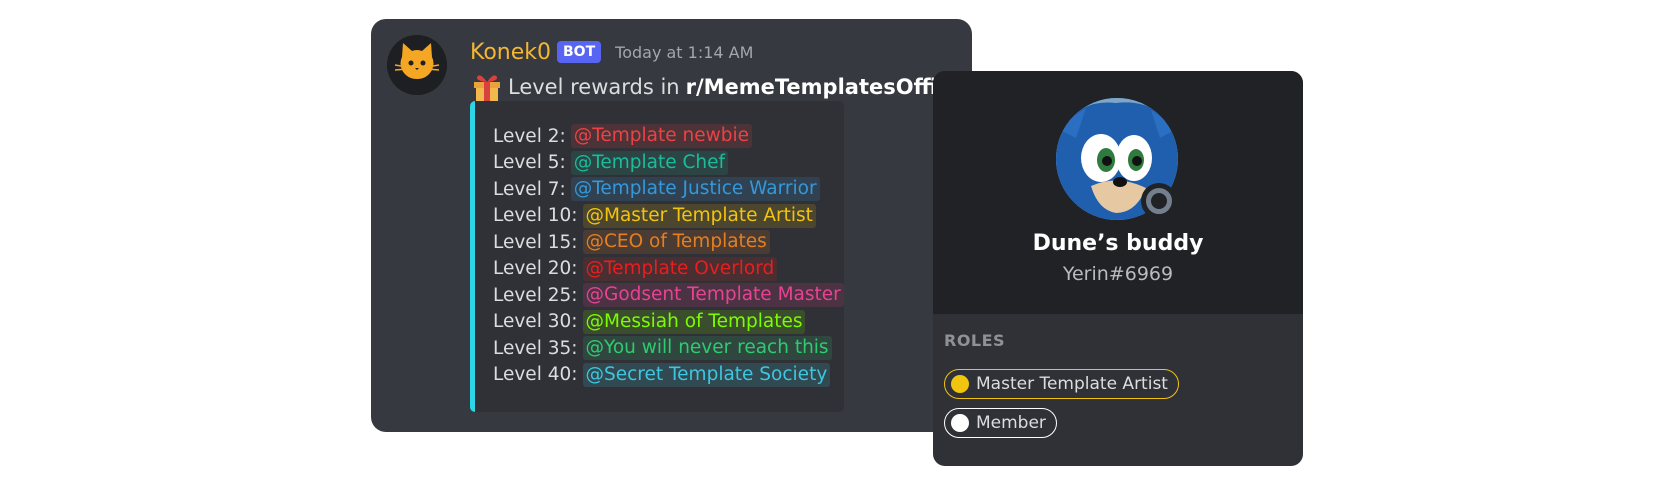 This screenshot has height=486, width=1673. Describe the element at coordinates (535, 322) in the screenshot. I see `level-label: Level 30:` at that location.